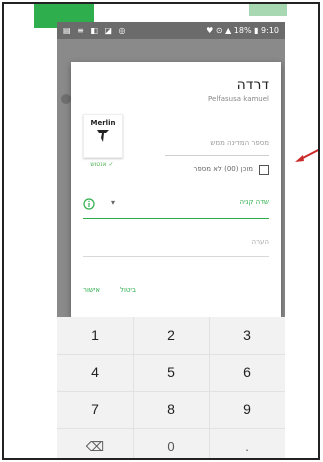 The width and height of the screenshot is (323, 462). Describe the element at coordinates (254, 202) in the screenshot. I see `purchase-field-label: שדה קניה` at that location.